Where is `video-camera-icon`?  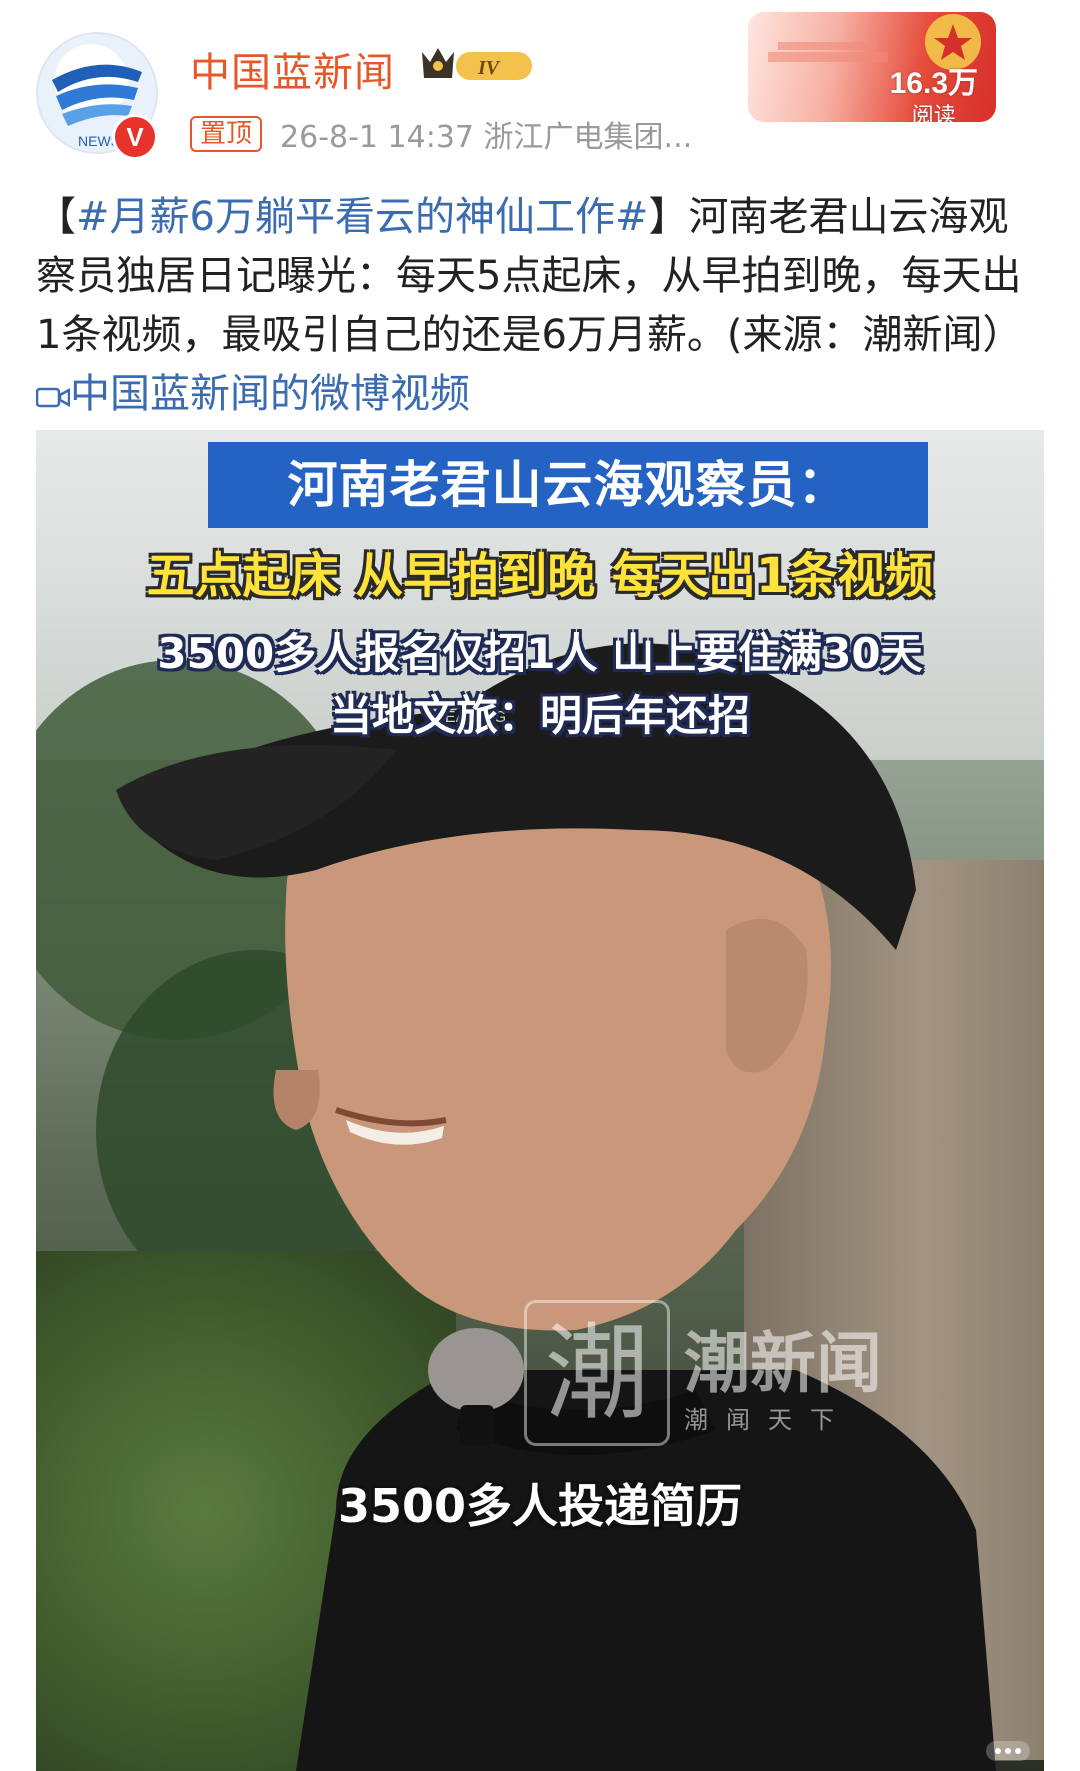 video-camera-icon is located at coordinates (53, 397).